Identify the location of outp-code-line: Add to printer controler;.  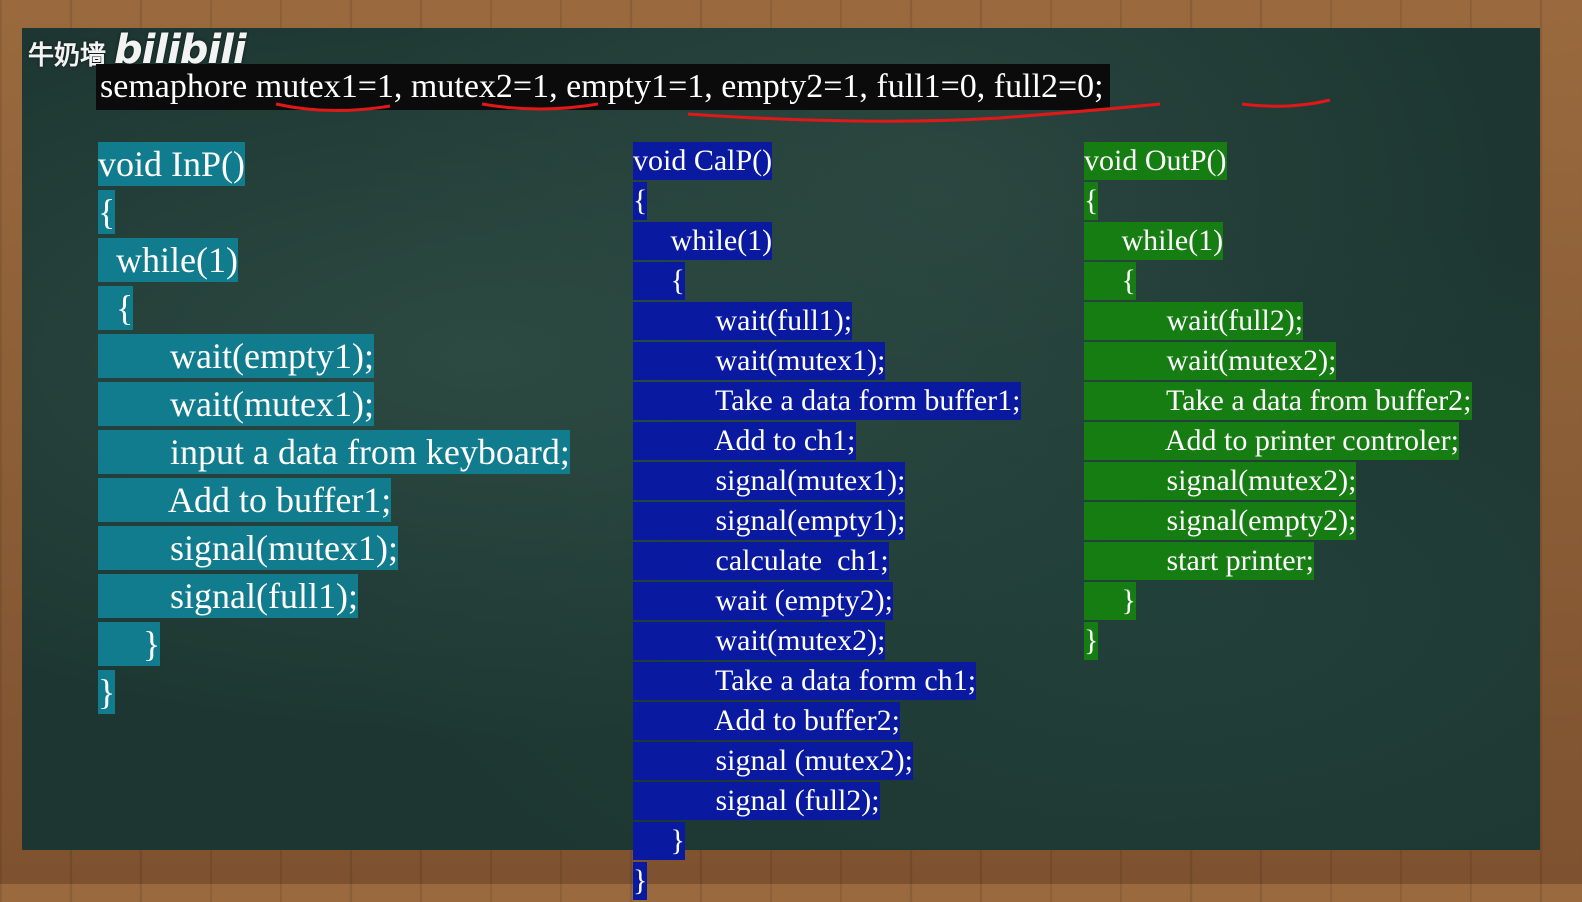
(1278, 442).